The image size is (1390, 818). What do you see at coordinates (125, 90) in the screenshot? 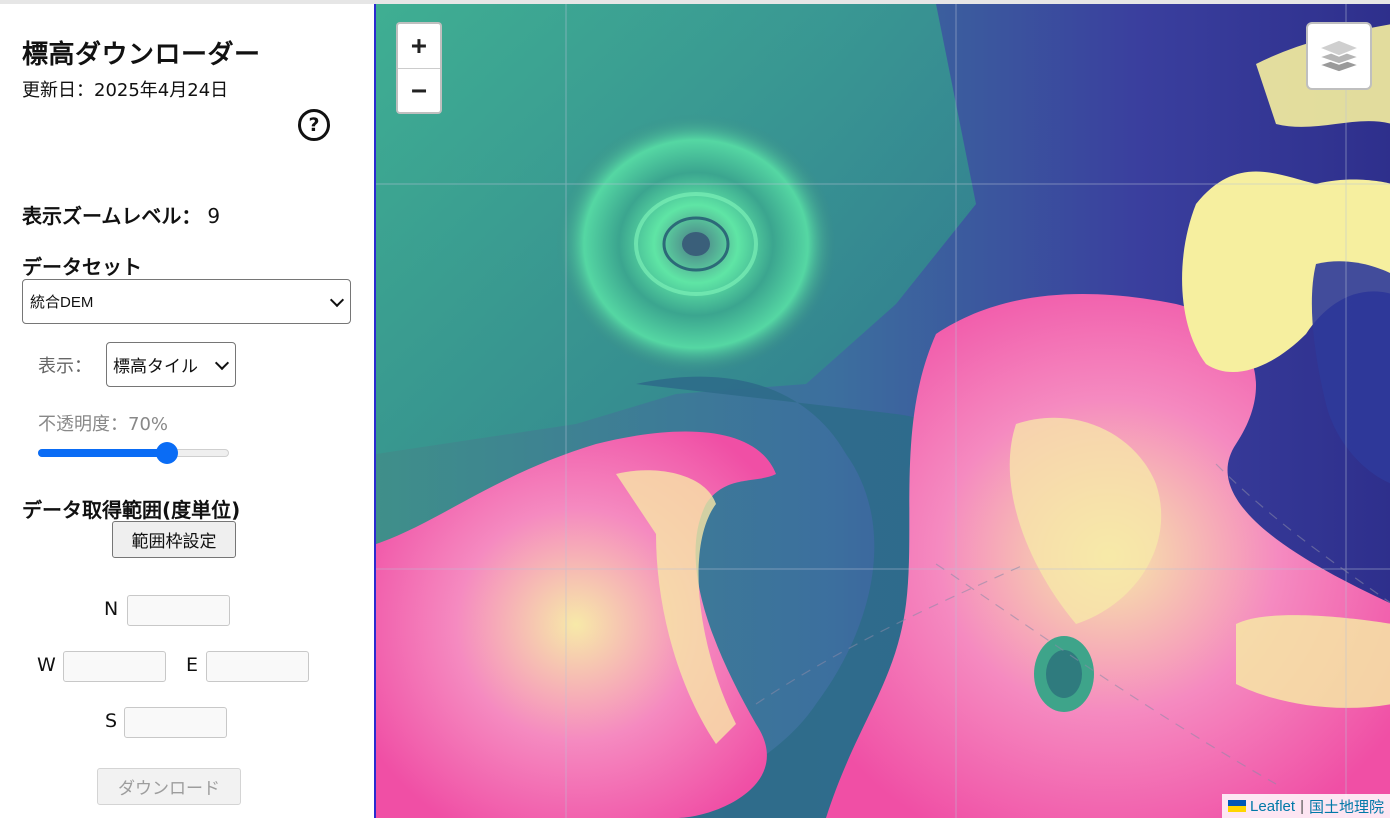
I see `update-date: 更新日：2025年4月24日` at bounding box center [125, 90].